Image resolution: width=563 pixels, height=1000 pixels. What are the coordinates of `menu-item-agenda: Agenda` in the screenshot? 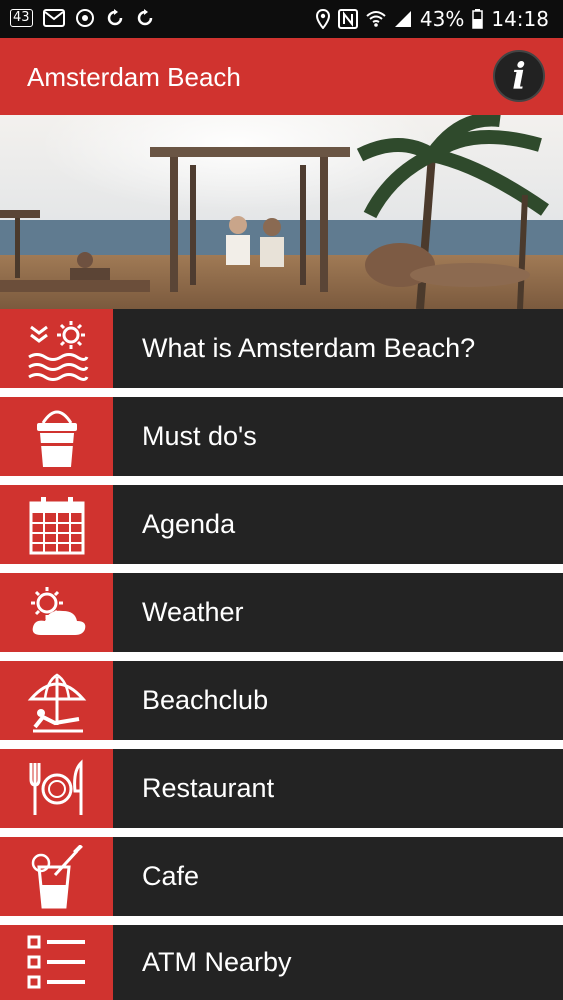 It's located at (281, 524).